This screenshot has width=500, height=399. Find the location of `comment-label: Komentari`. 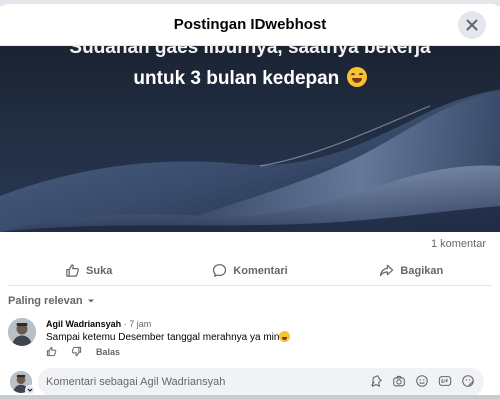

comment-label: Komentari is located at coordinates (260, 270).